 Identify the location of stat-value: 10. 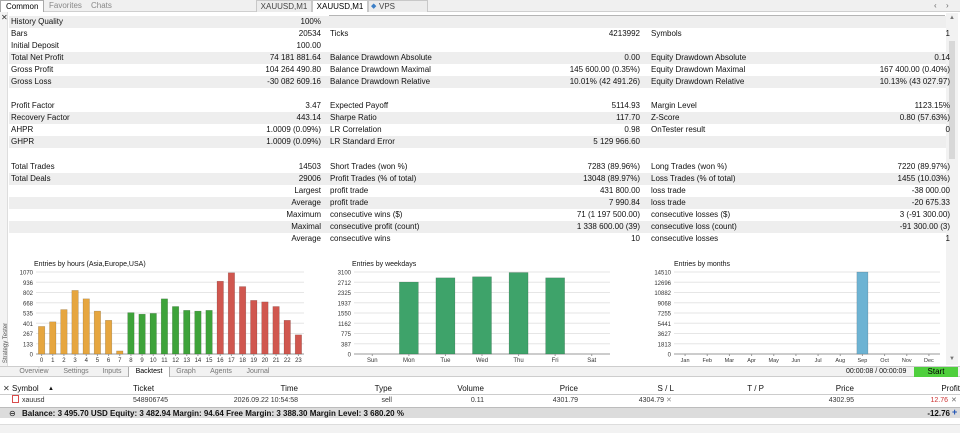
(635, 238).